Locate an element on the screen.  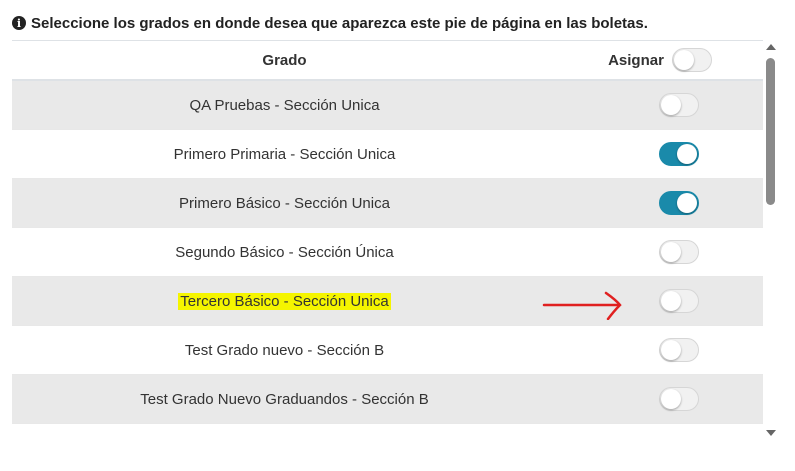
table-row: Test Grado Nuevo Graduandos - Sección B is located at coordinates (387, 399).